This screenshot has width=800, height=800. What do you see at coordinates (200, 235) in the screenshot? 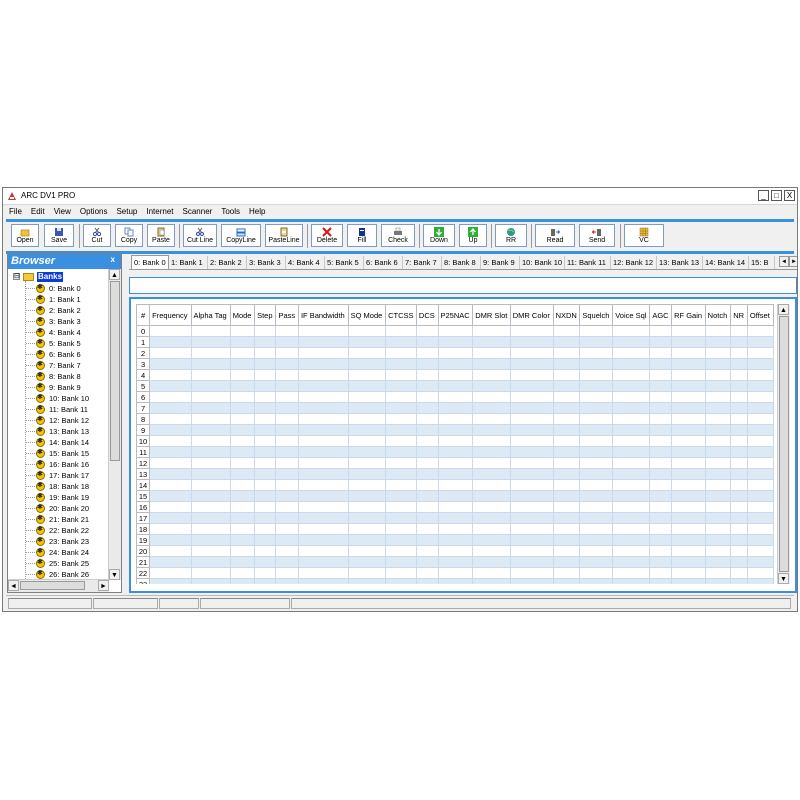
I see `cut-line-button: Cut Line` at bounding box center [200, 235].